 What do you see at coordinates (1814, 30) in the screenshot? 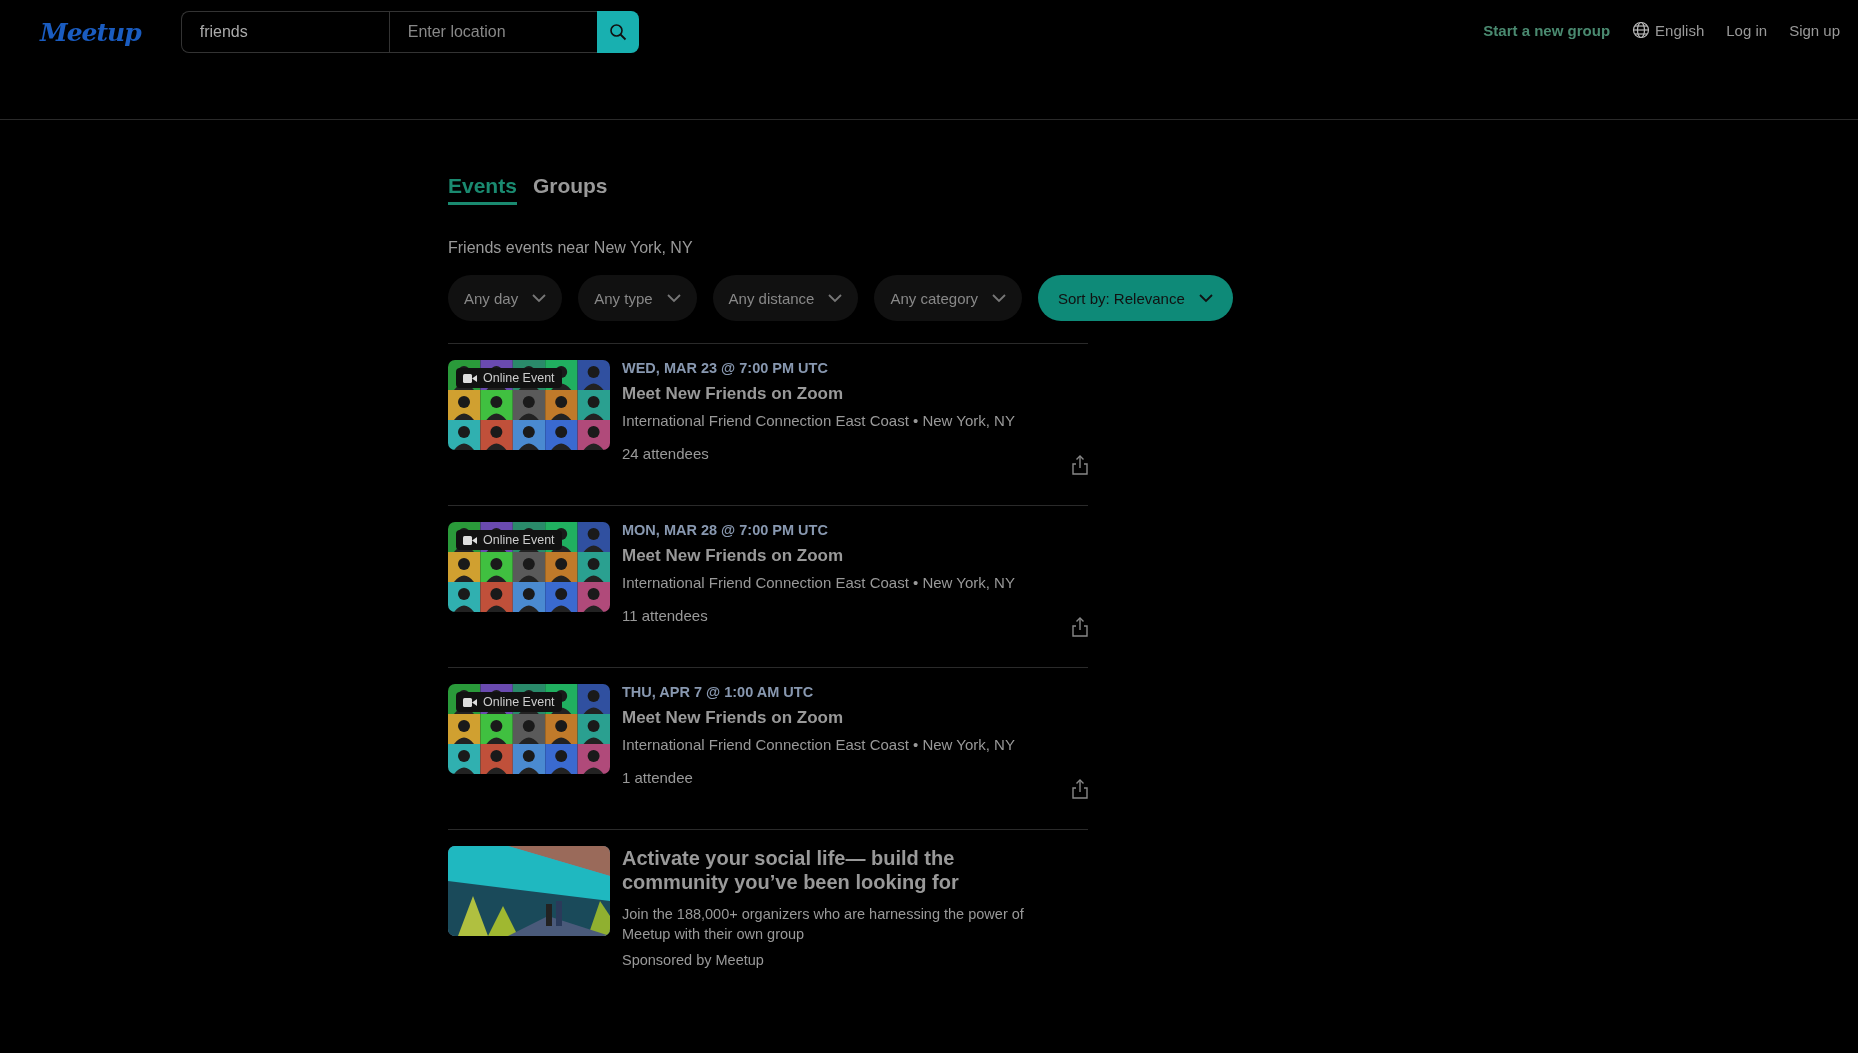
I see `nav-link: Sign up` at bounding box center [1814, 30].